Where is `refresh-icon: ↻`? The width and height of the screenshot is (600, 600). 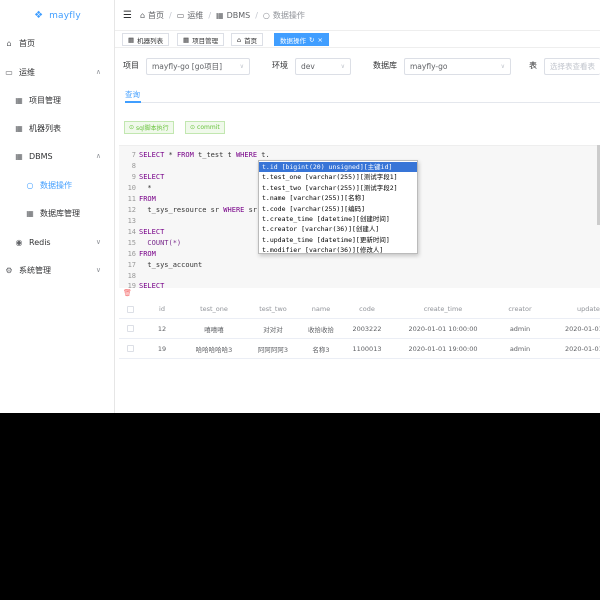
refresh-icon: ↻ is located at coordinates (311, 40).